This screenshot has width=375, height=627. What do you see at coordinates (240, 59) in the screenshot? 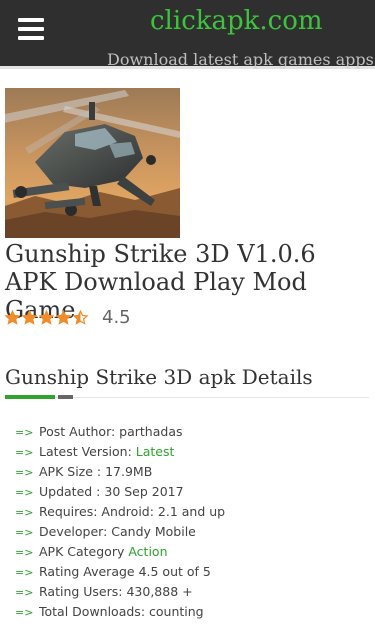
I see `site-tagline: Download latest apk games apps` at bounding box center [240, 59].